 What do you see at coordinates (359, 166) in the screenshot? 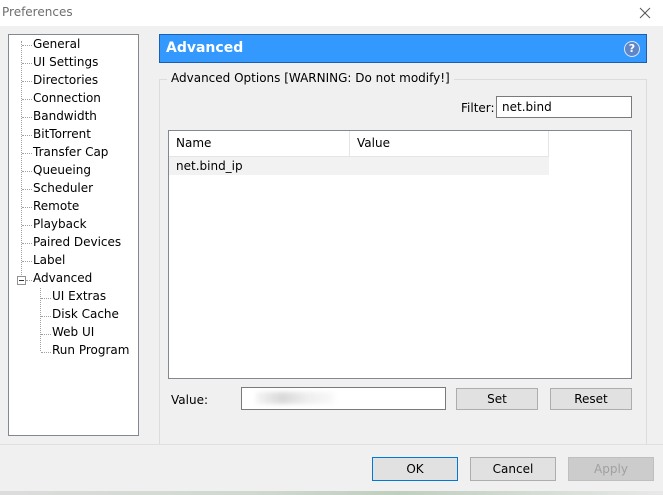
I see `table-row: net.bind_ip` at bounding box center [359, 166].